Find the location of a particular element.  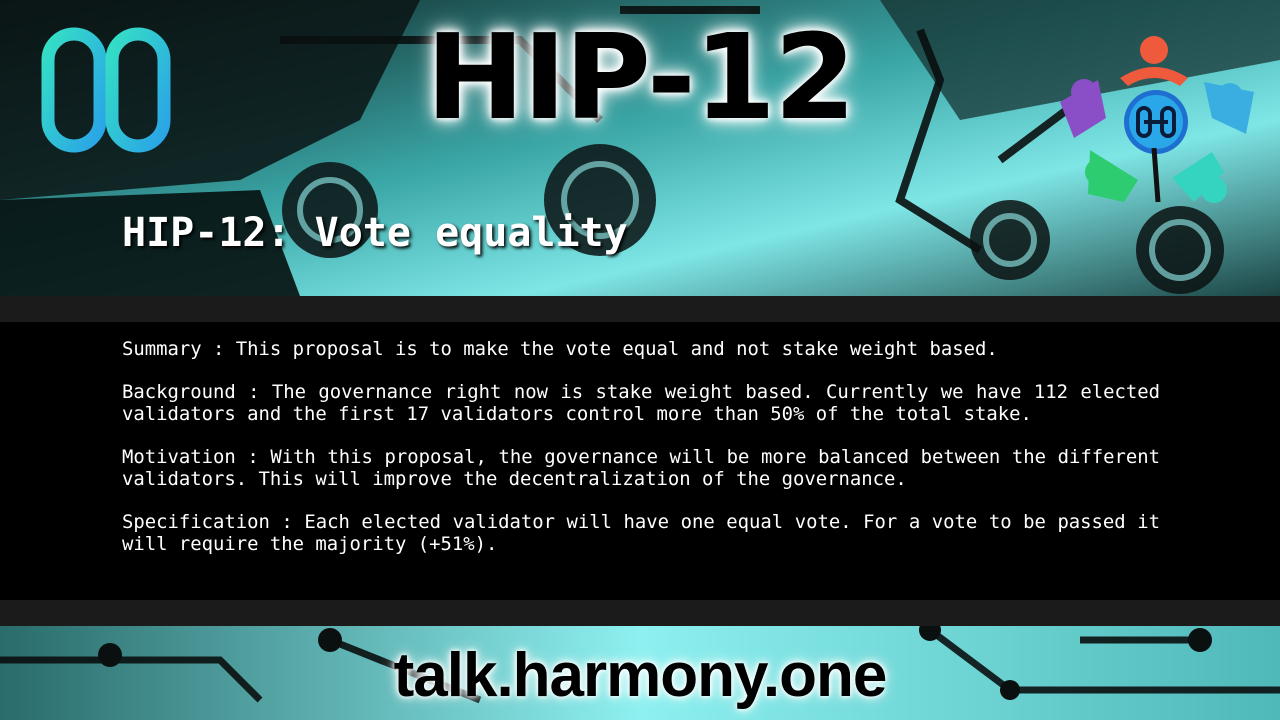

forum-url: talk.harmony.one is located at coordinates (640, 675).